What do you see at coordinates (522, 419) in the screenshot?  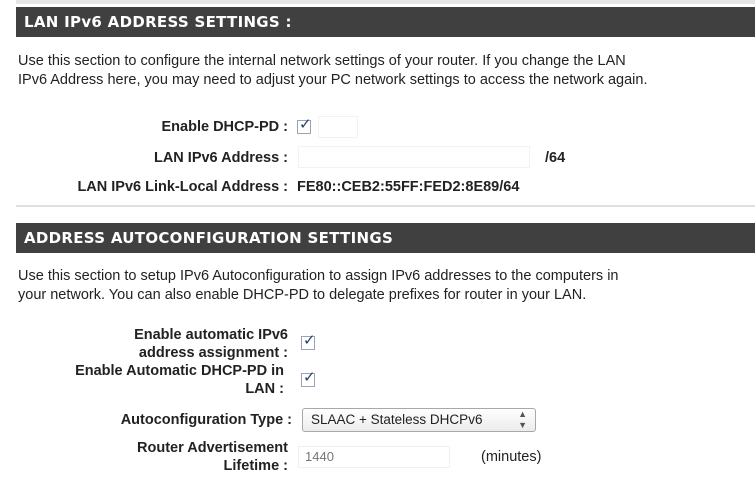 I see `select-updown-arrows-icon: ▲ ▼` at bounding box center [522, 419].